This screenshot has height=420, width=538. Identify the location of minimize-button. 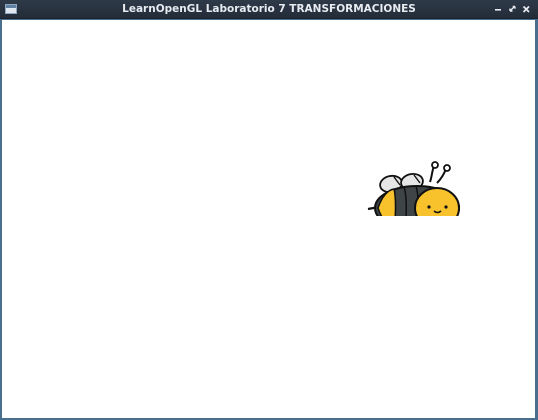
(498, 9).